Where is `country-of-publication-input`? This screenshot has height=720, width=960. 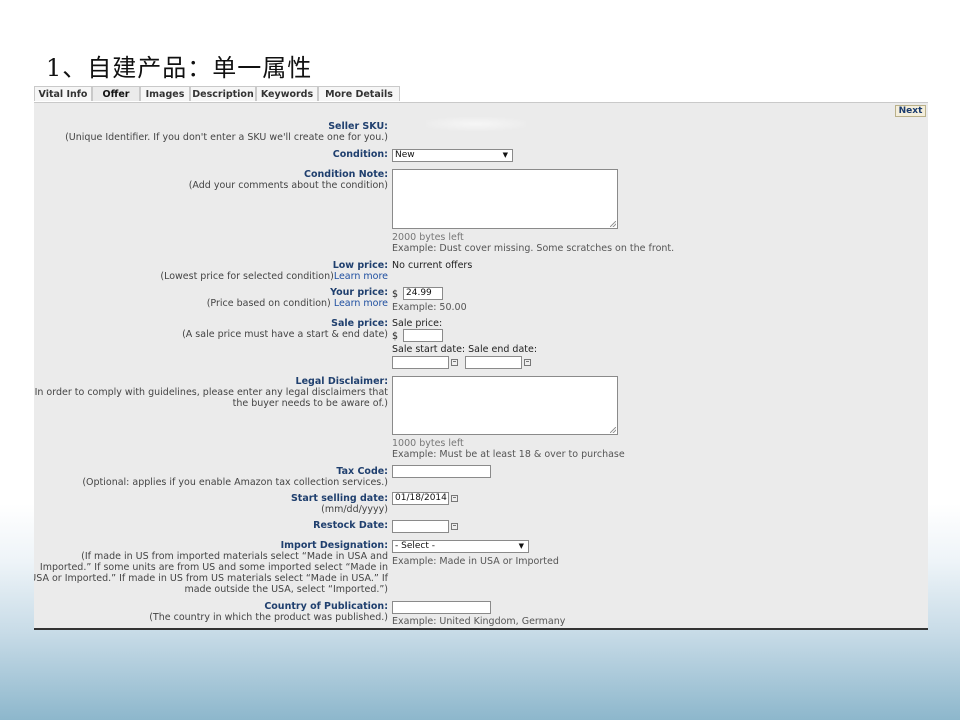 country-of-publication-input is located at coordinates (441, 607).